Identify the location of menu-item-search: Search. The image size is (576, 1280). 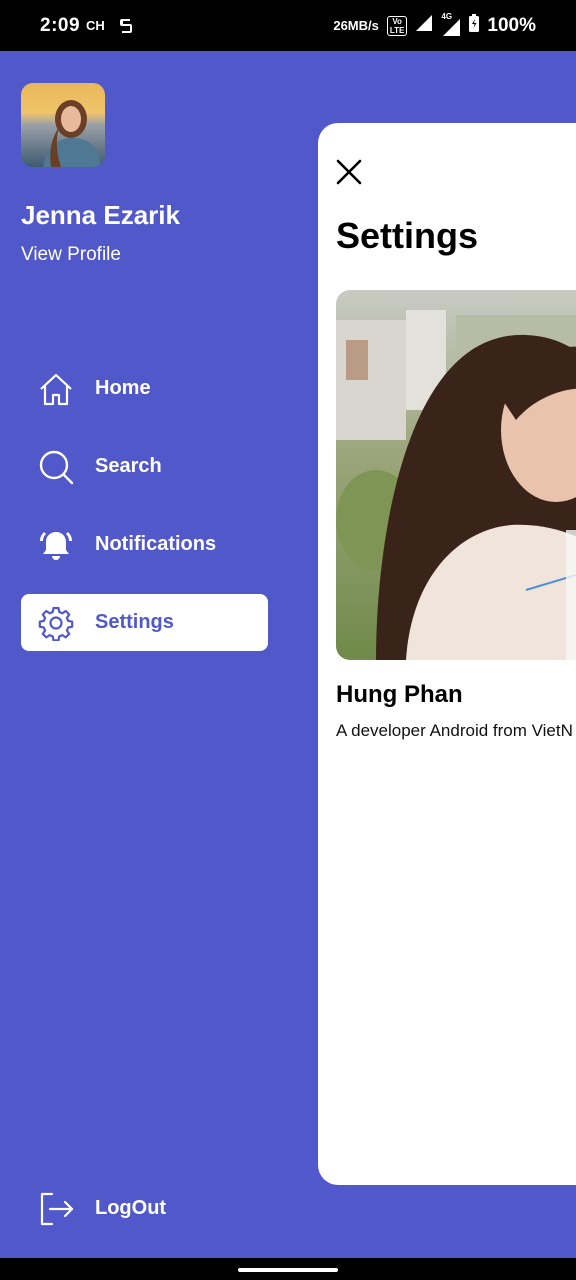
(144, 466).